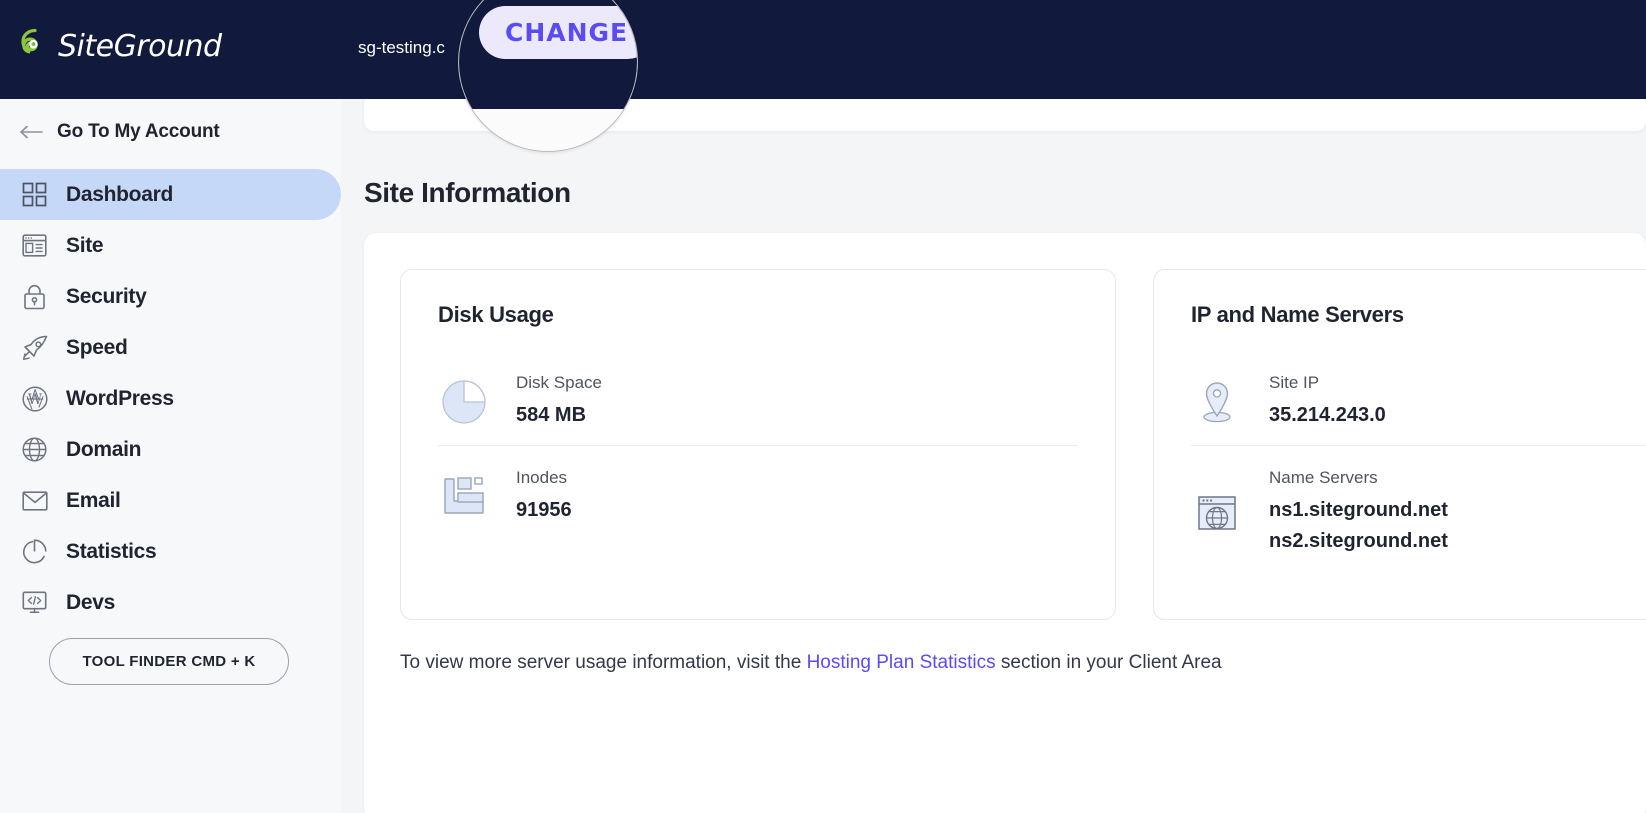 This screenshot has width=1646, height=813. Describe the element at coordinates (823, 49) in the screenshot. I see `top-bar: SiteGround sg-testing.c CHANGE` at that location.